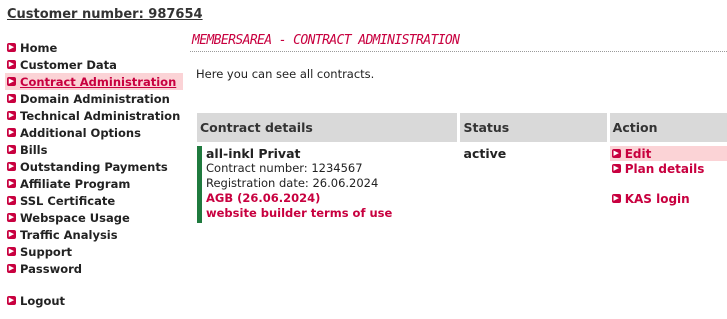 Image resolution: width=727 pixels, height=319 pixels. What do you see at coordinates (68, 200) in the screenshot?
I see `sidebar-item-label: SSL Certificate` at bounding box center [68, 200].